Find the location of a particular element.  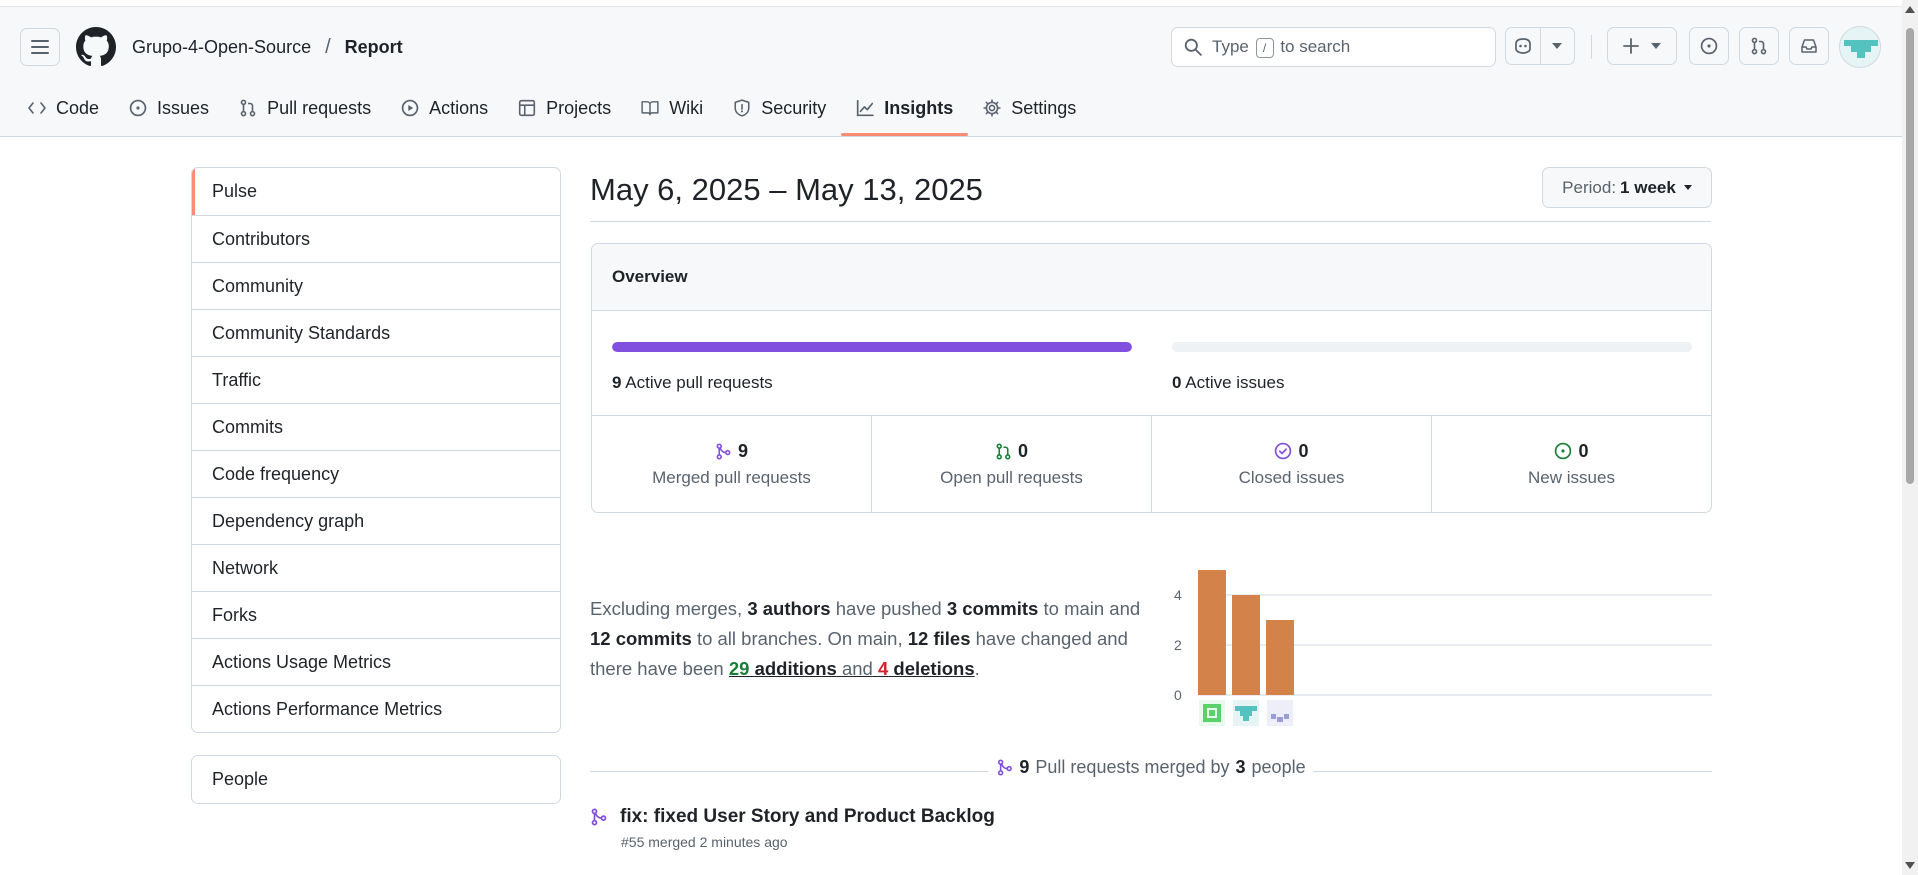

git-pull-request-icon is located at coordinates (248, 108).